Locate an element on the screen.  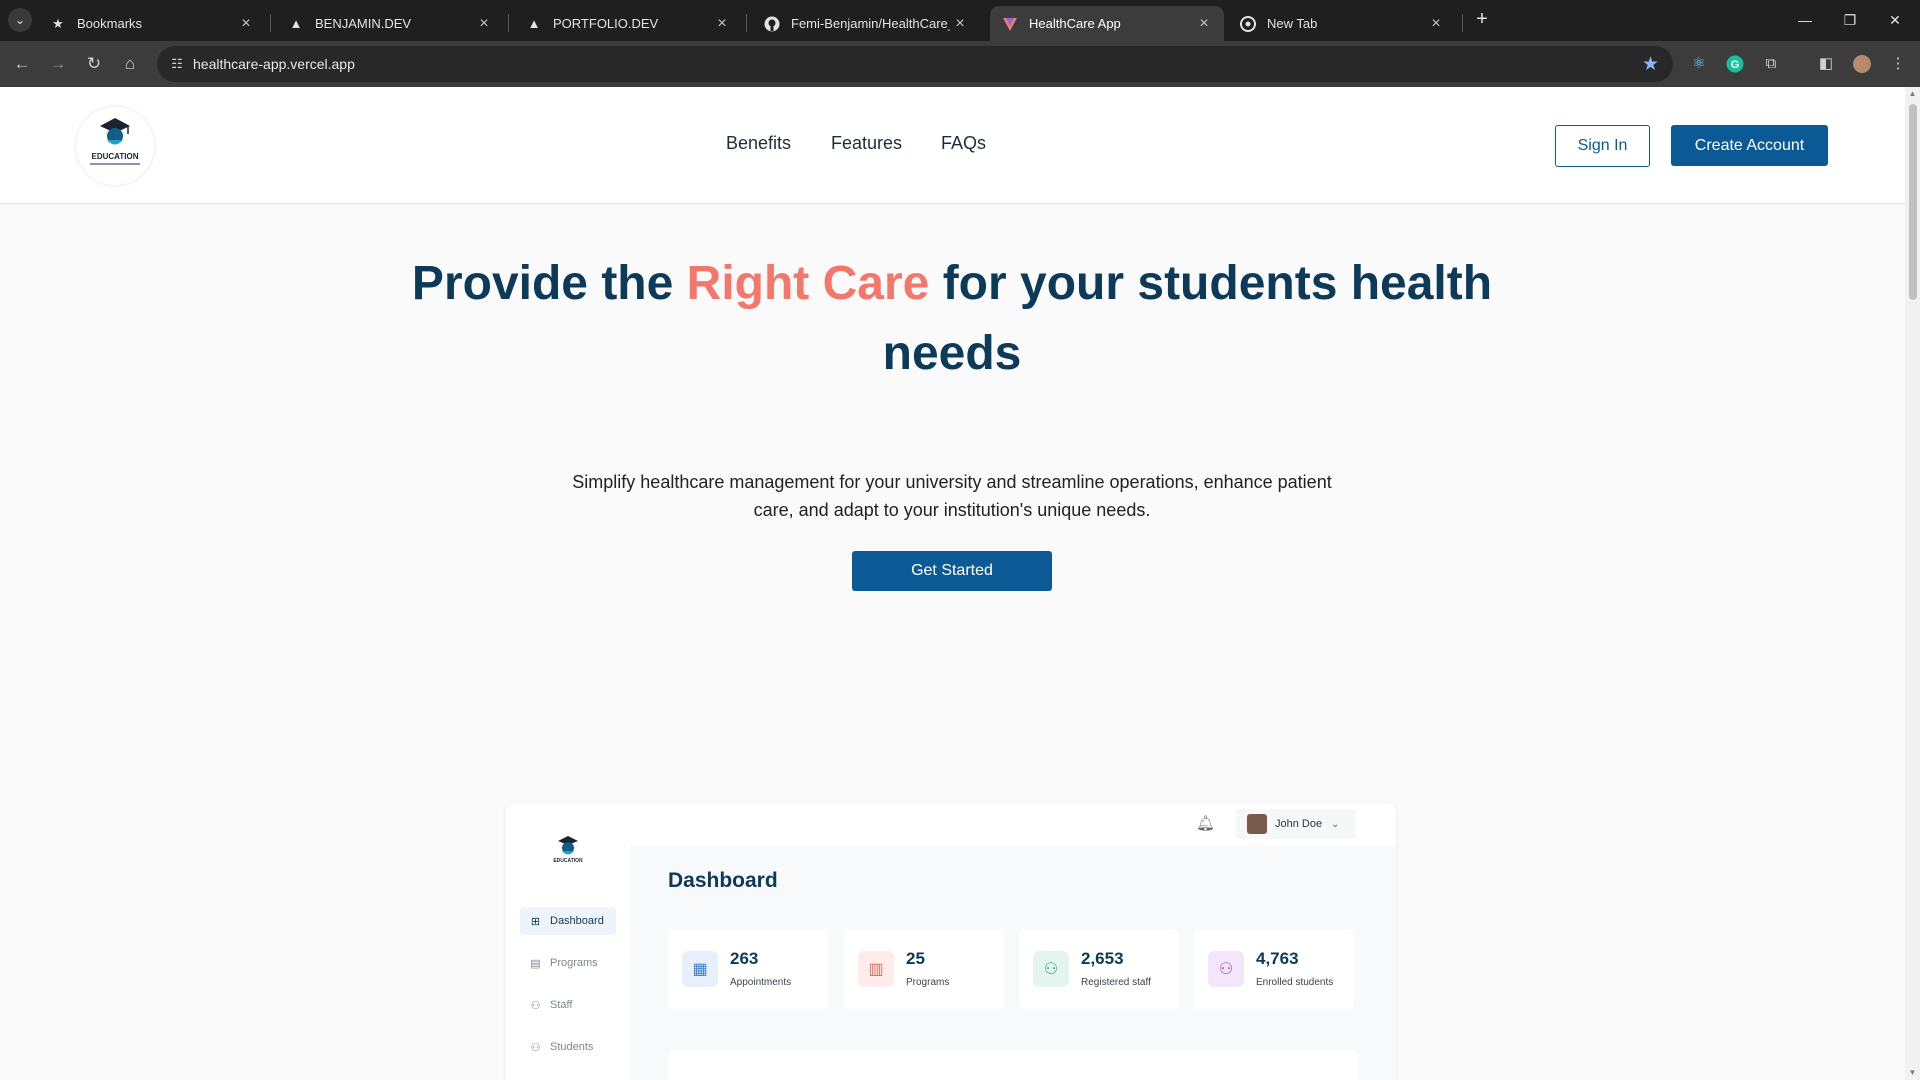
react-devtools-icon: ⚛ is located at coordinates (1699, 64).